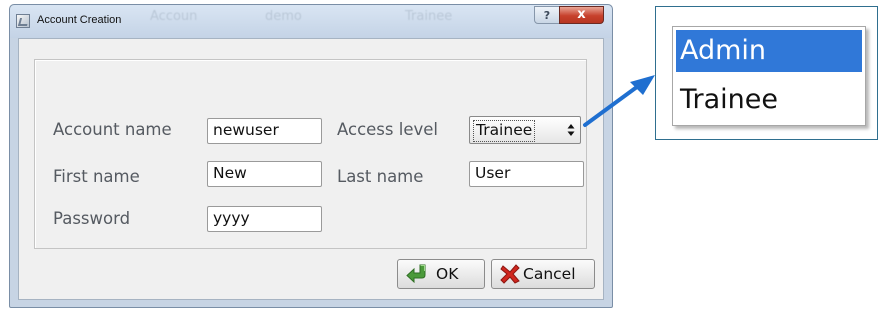 The width and height of the screenshot is (884, 312). Describe the element at coordinates (619, 101) in the screenshot. I see `pointer-arrow` at that location.